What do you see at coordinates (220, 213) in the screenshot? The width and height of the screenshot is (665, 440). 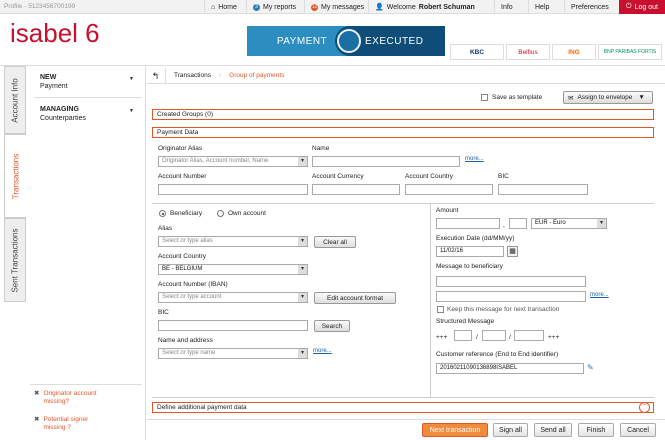 I see `own-account-radio` at bounding box center [220, 213].